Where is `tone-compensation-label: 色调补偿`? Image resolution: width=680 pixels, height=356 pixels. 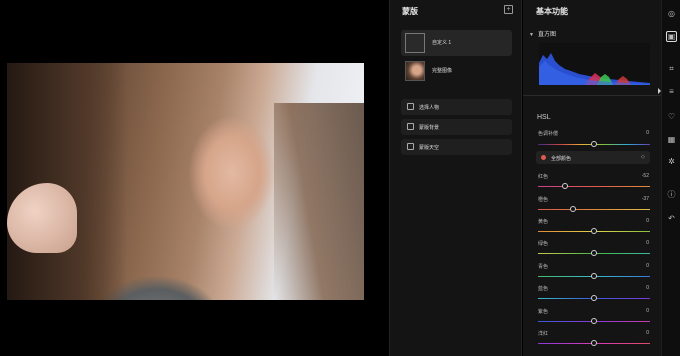 tone-compensation-label: 色调补偿 is located at coordinates (548, 134).